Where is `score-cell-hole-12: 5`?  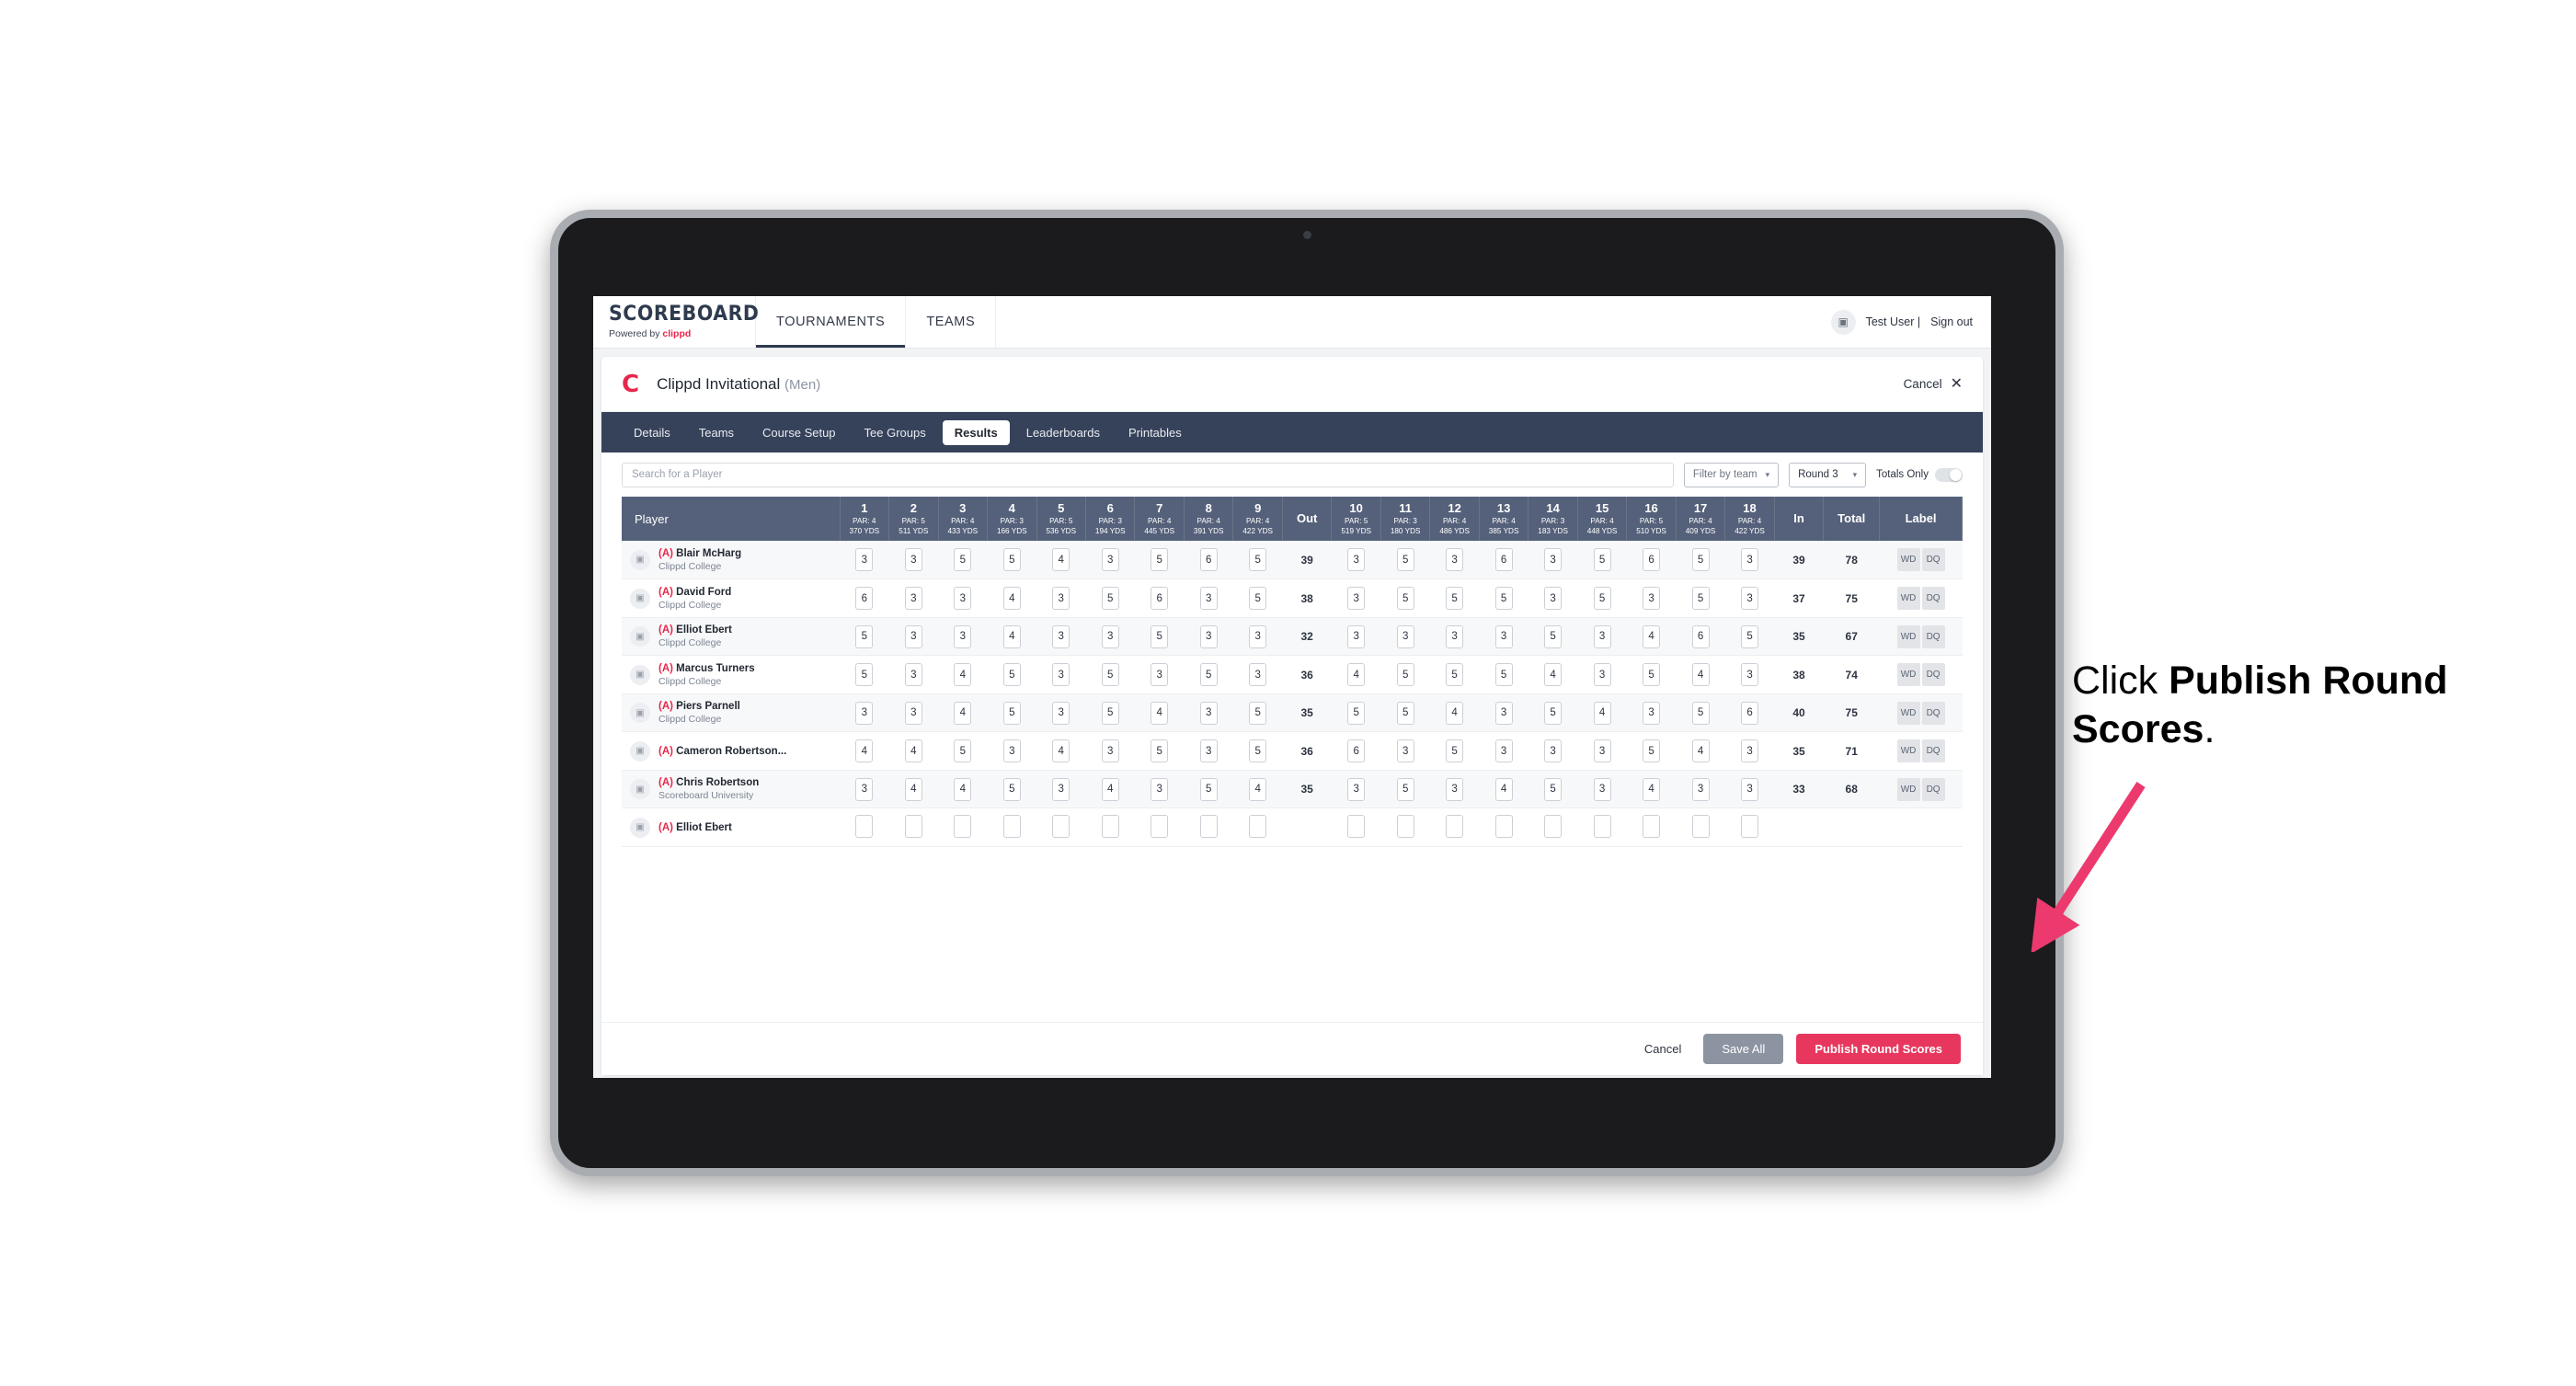 score-cell-hole-12: 5 is located at coordinates (1454, 751).